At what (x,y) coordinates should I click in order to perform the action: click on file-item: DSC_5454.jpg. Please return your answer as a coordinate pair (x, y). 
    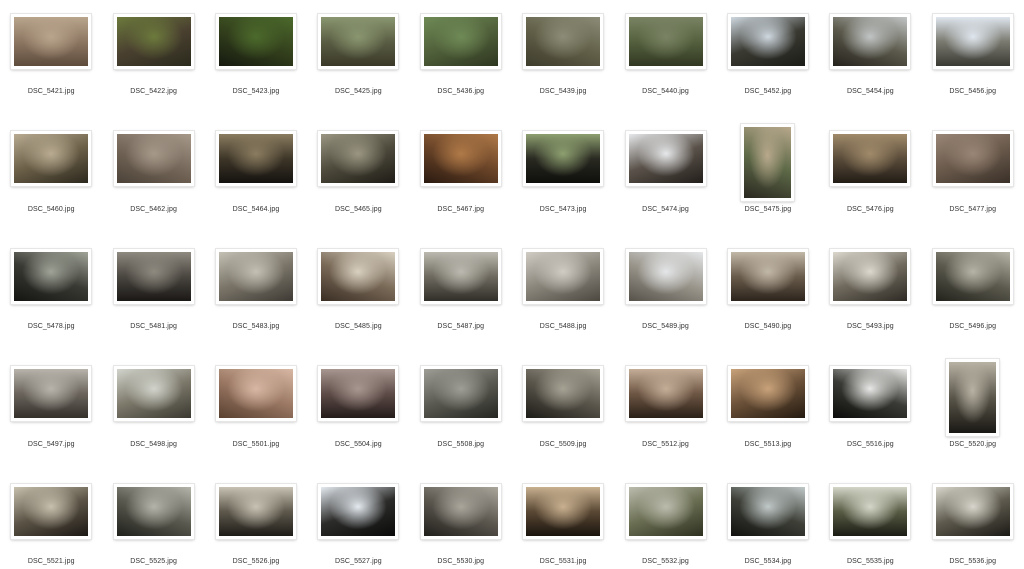
    Looking at the image, I should click on (870, 63).